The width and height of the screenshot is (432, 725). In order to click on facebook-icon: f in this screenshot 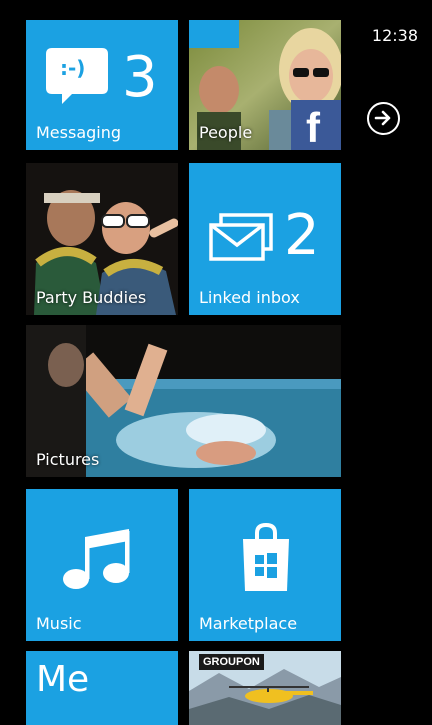, I will do `click(316, 125)`.